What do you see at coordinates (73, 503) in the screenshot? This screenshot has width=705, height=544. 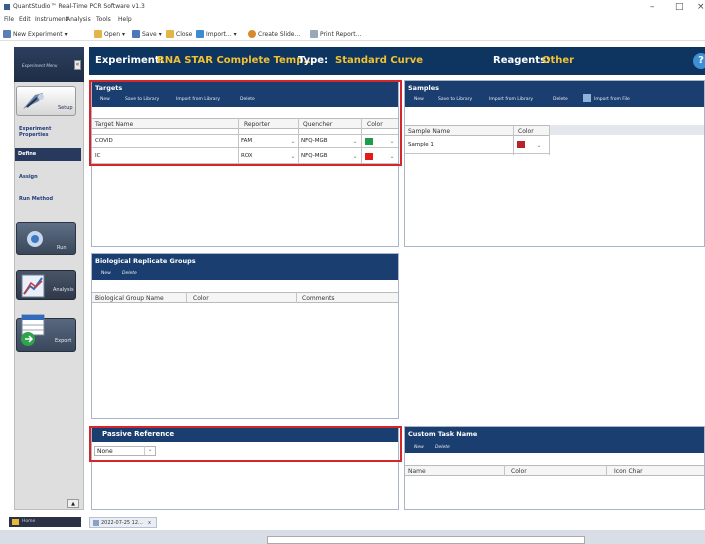 I see `nav-scroll-up-button: ▲` at bounding box center [73, 503].